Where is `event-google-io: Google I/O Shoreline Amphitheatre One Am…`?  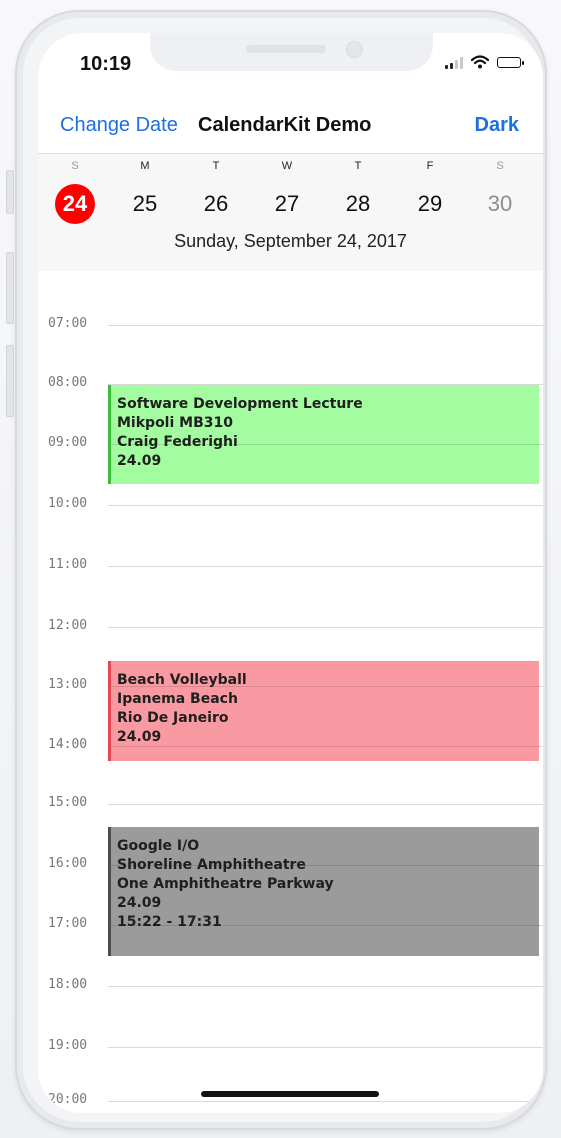
event-google-io: Google I/O Shoreline Amphitheatre One Am… is located at coordinates (323, 891).